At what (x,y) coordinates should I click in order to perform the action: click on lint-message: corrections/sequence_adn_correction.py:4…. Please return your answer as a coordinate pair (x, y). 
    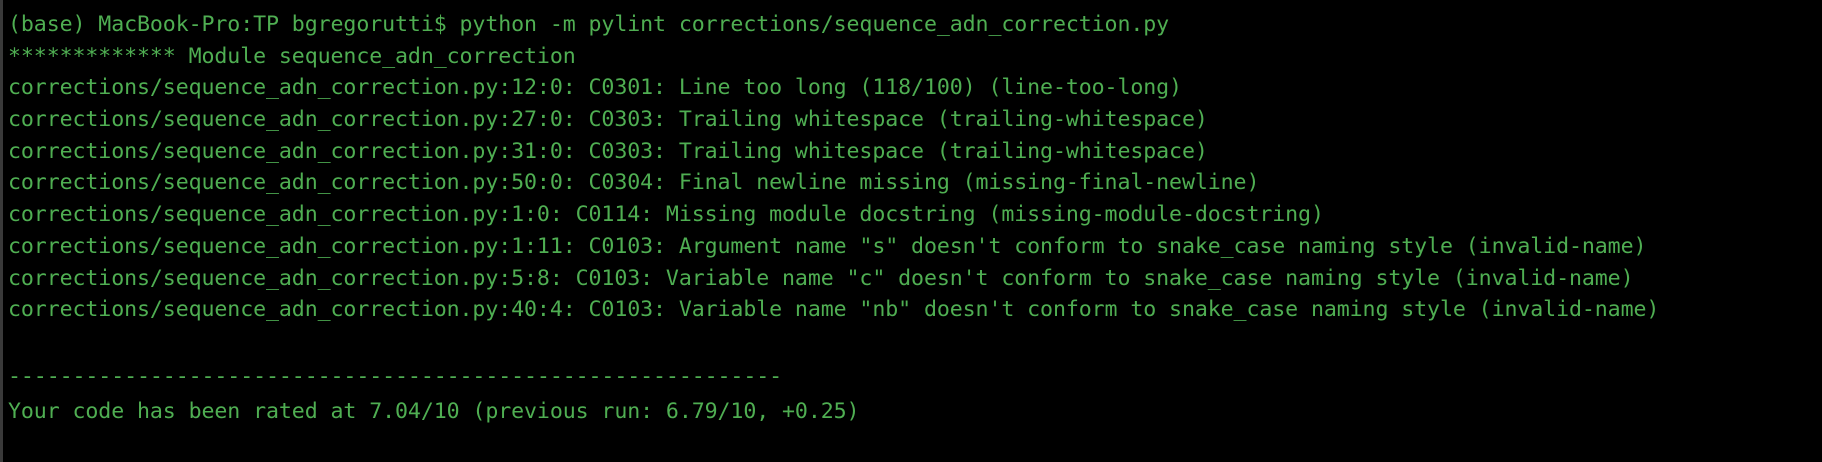
    Looking at the image, I should click on (834, 310).